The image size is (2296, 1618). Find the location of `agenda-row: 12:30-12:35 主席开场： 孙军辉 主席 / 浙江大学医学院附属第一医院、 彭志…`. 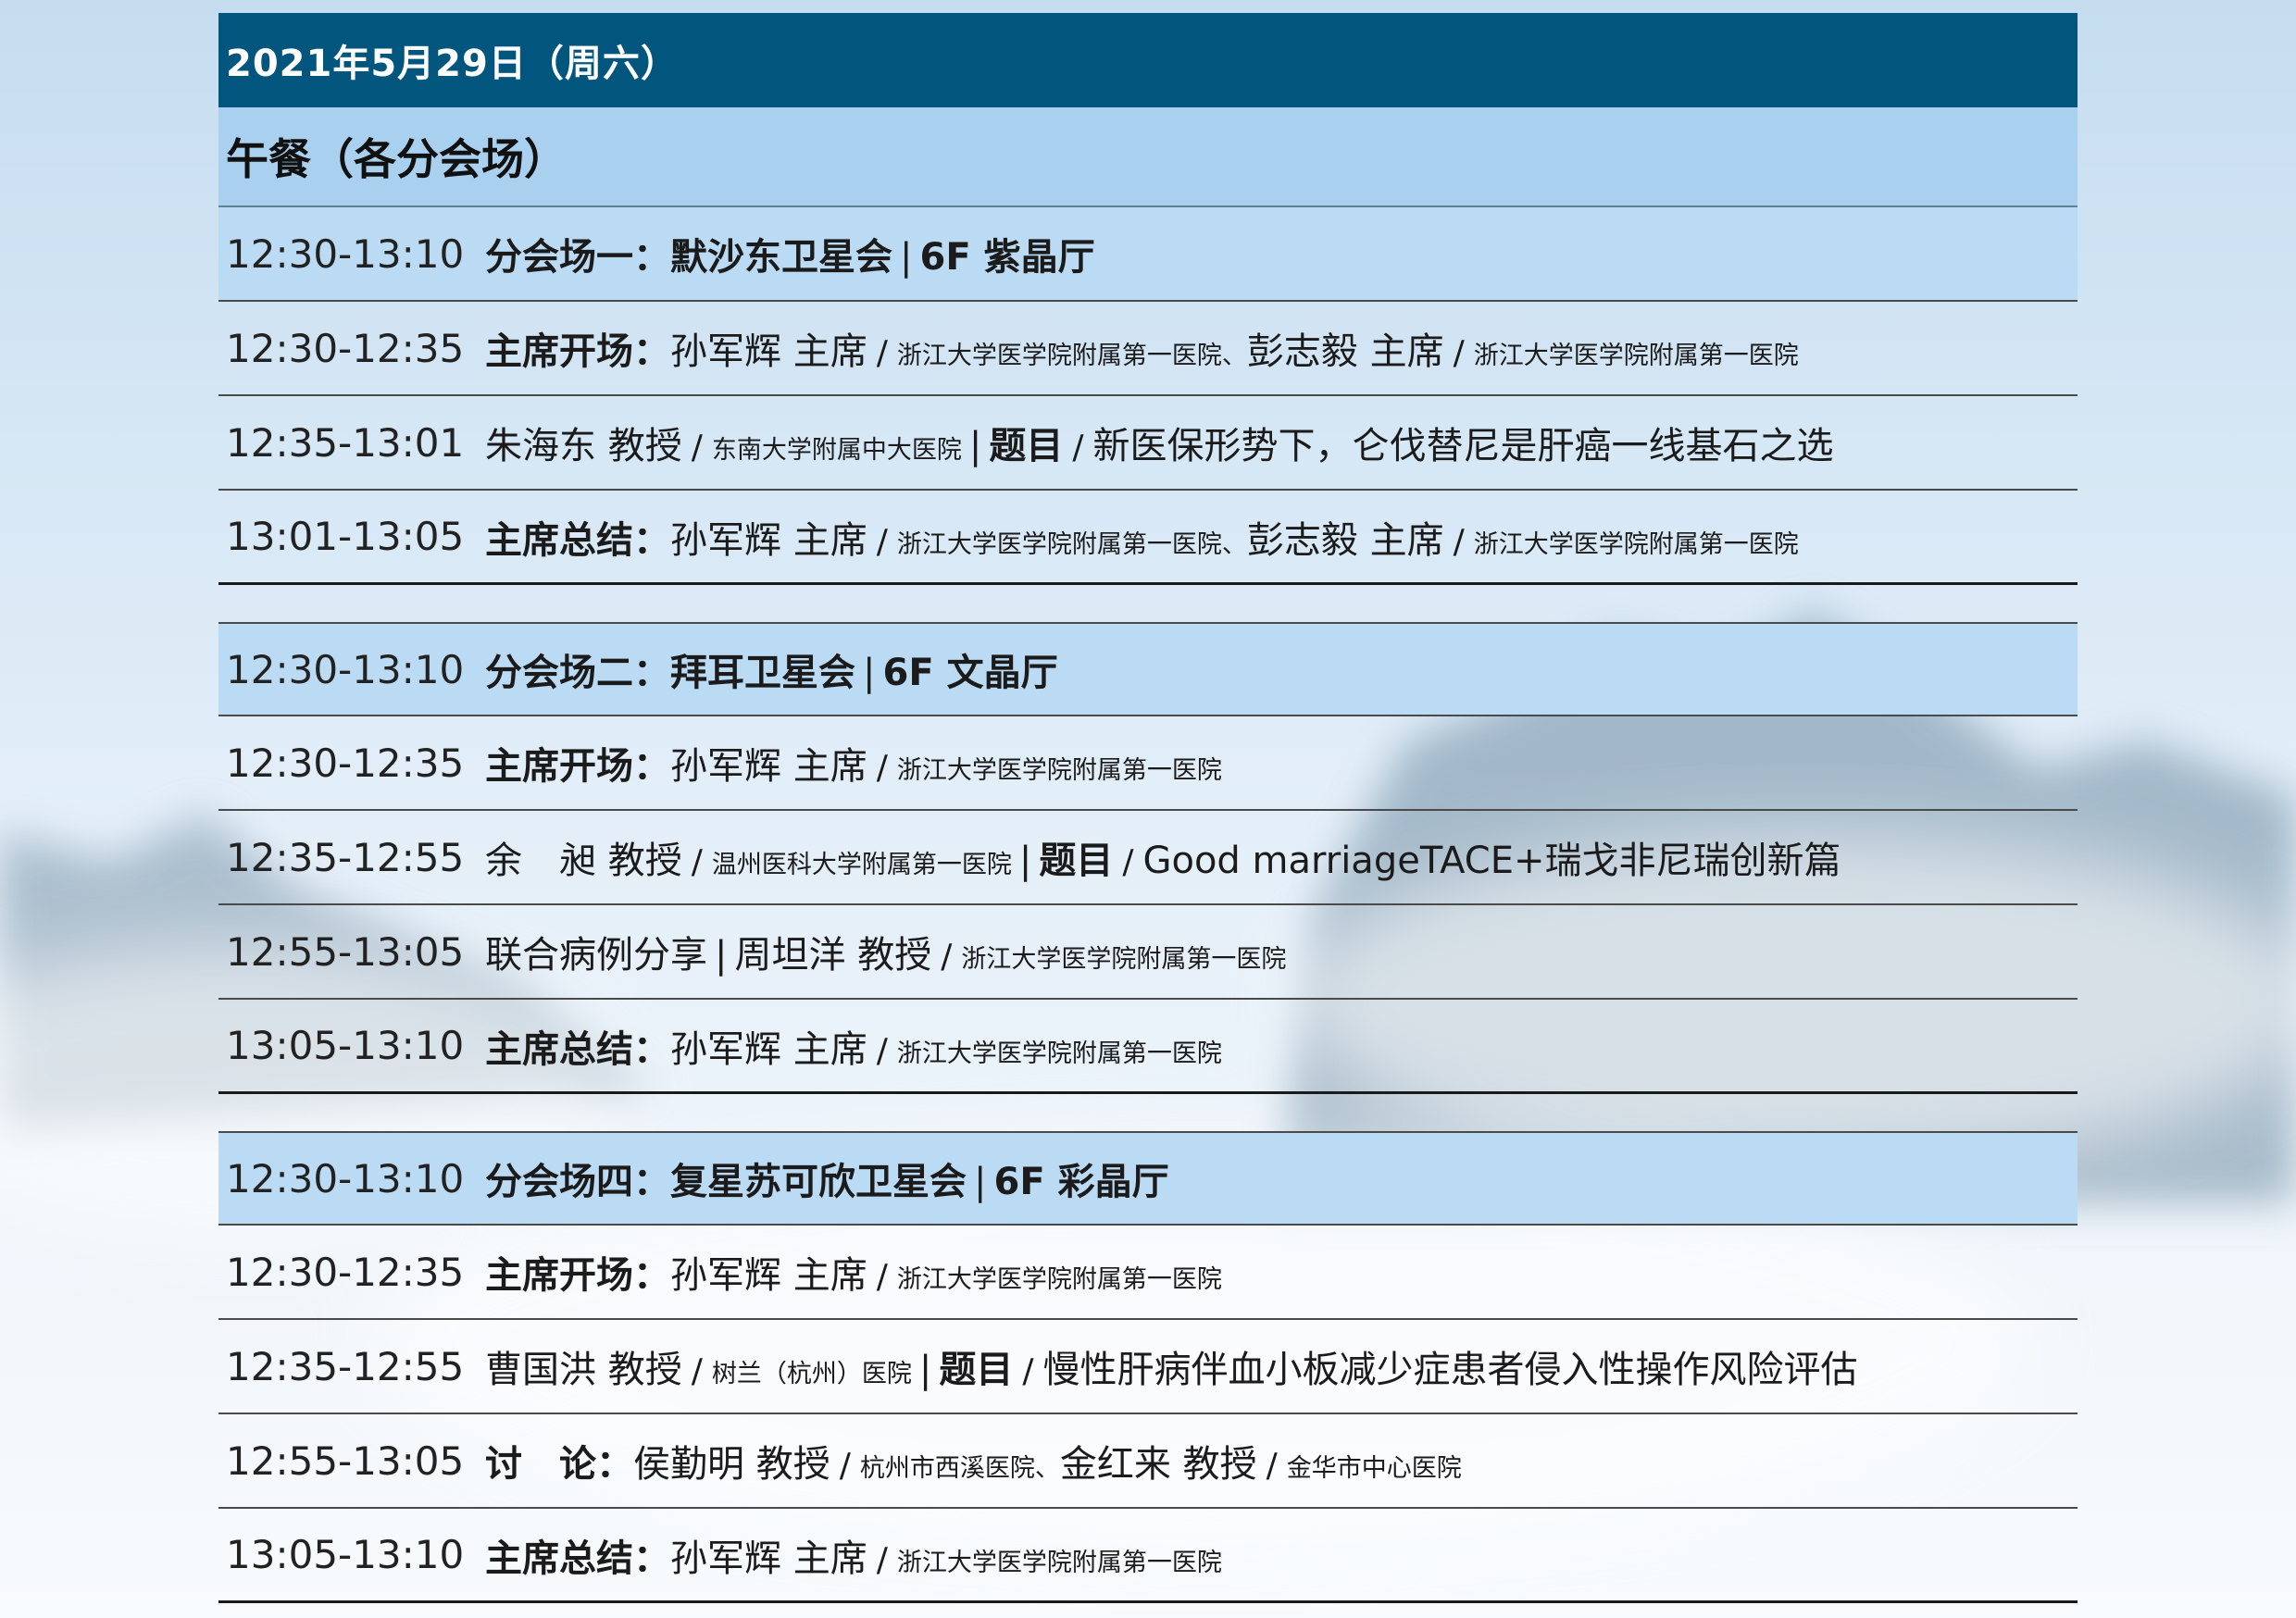

agenda-row: 12:30-12:35 主席开场： 孙军辉 主席 / 浙江大学医学院附属第一医院、 彭志… is located at coordinates (1148, 349).